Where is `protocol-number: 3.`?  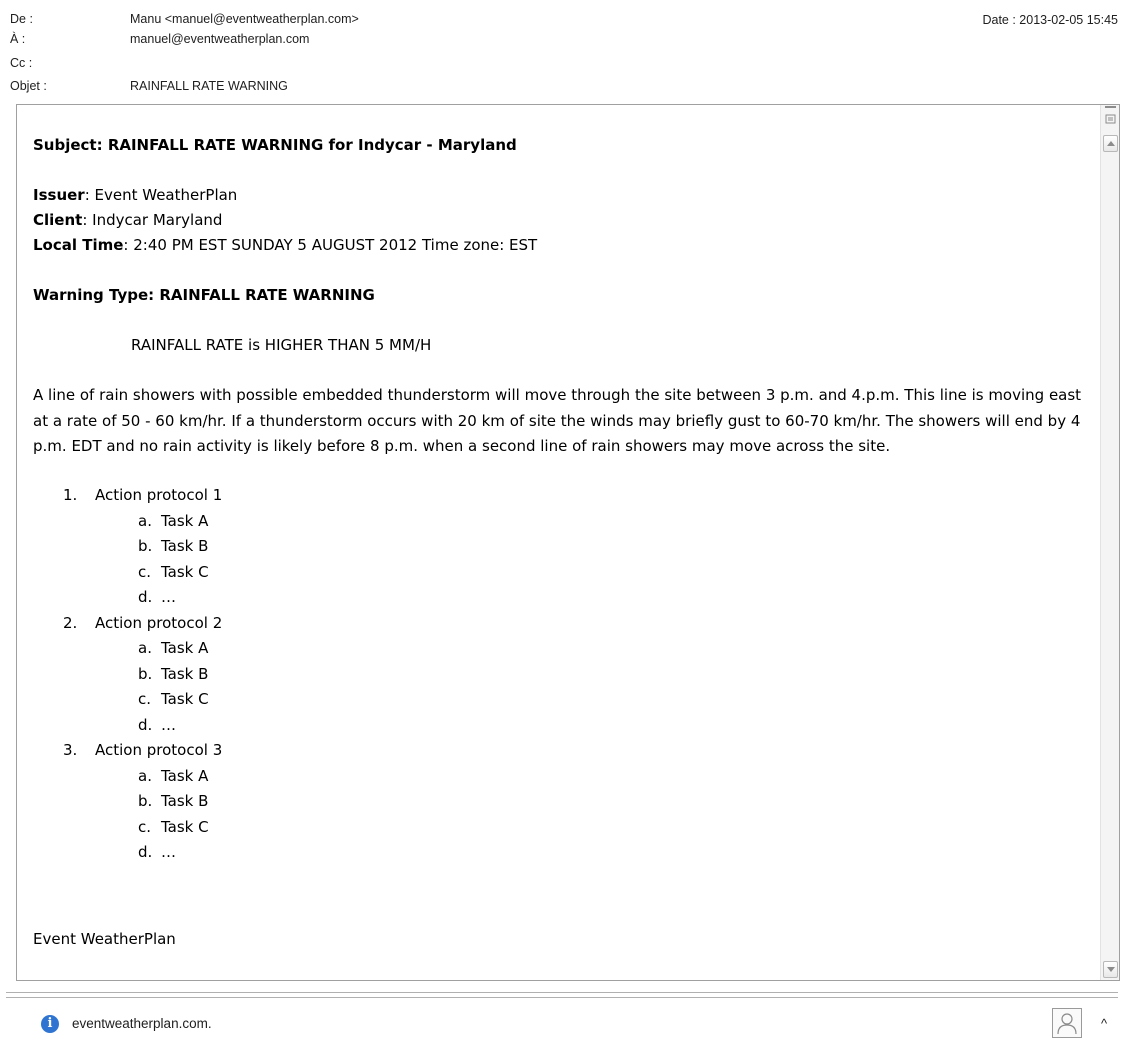
protocol-number: 3. is located at coordinates (70, 750).